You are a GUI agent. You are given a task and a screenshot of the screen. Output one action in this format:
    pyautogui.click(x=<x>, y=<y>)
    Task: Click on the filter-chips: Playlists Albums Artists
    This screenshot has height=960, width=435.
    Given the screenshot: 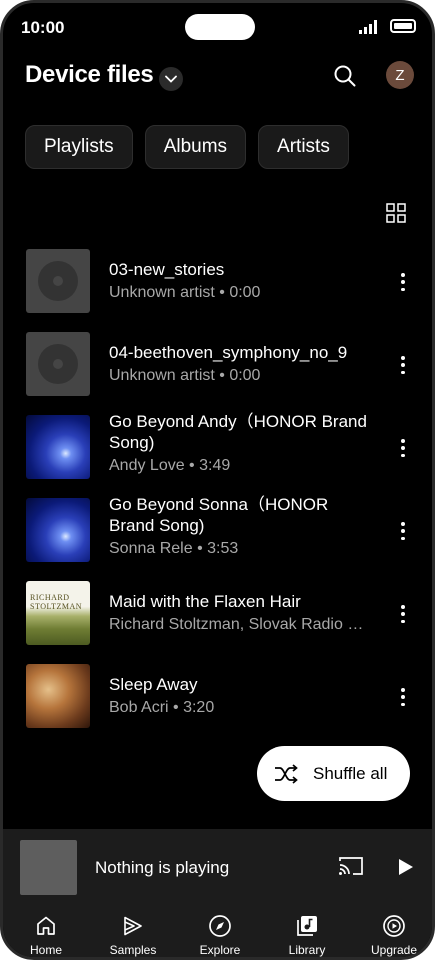 What is the action you would take?
    pyautogui.click(x=187, y=147)
    